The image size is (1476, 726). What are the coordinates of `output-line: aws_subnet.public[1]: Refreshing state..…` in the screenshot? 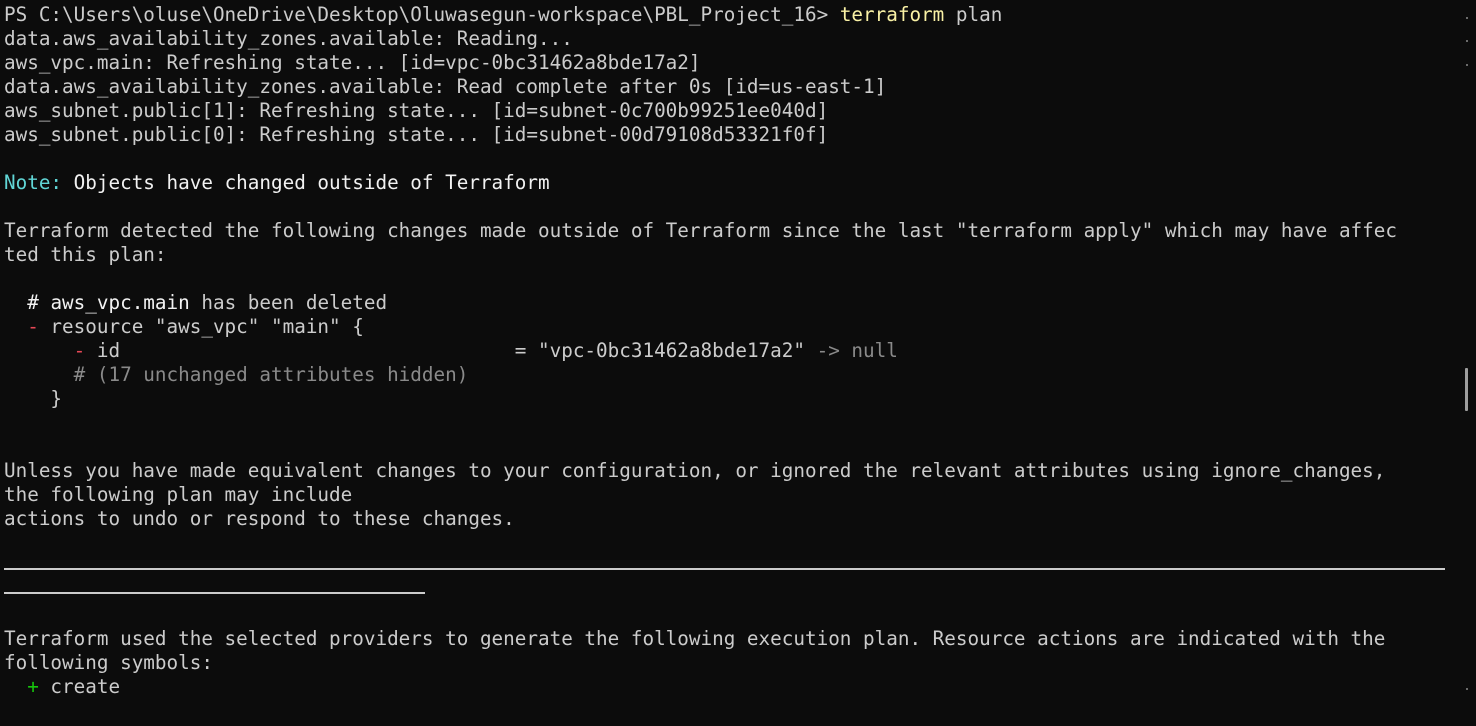 It's located at (416, 110).